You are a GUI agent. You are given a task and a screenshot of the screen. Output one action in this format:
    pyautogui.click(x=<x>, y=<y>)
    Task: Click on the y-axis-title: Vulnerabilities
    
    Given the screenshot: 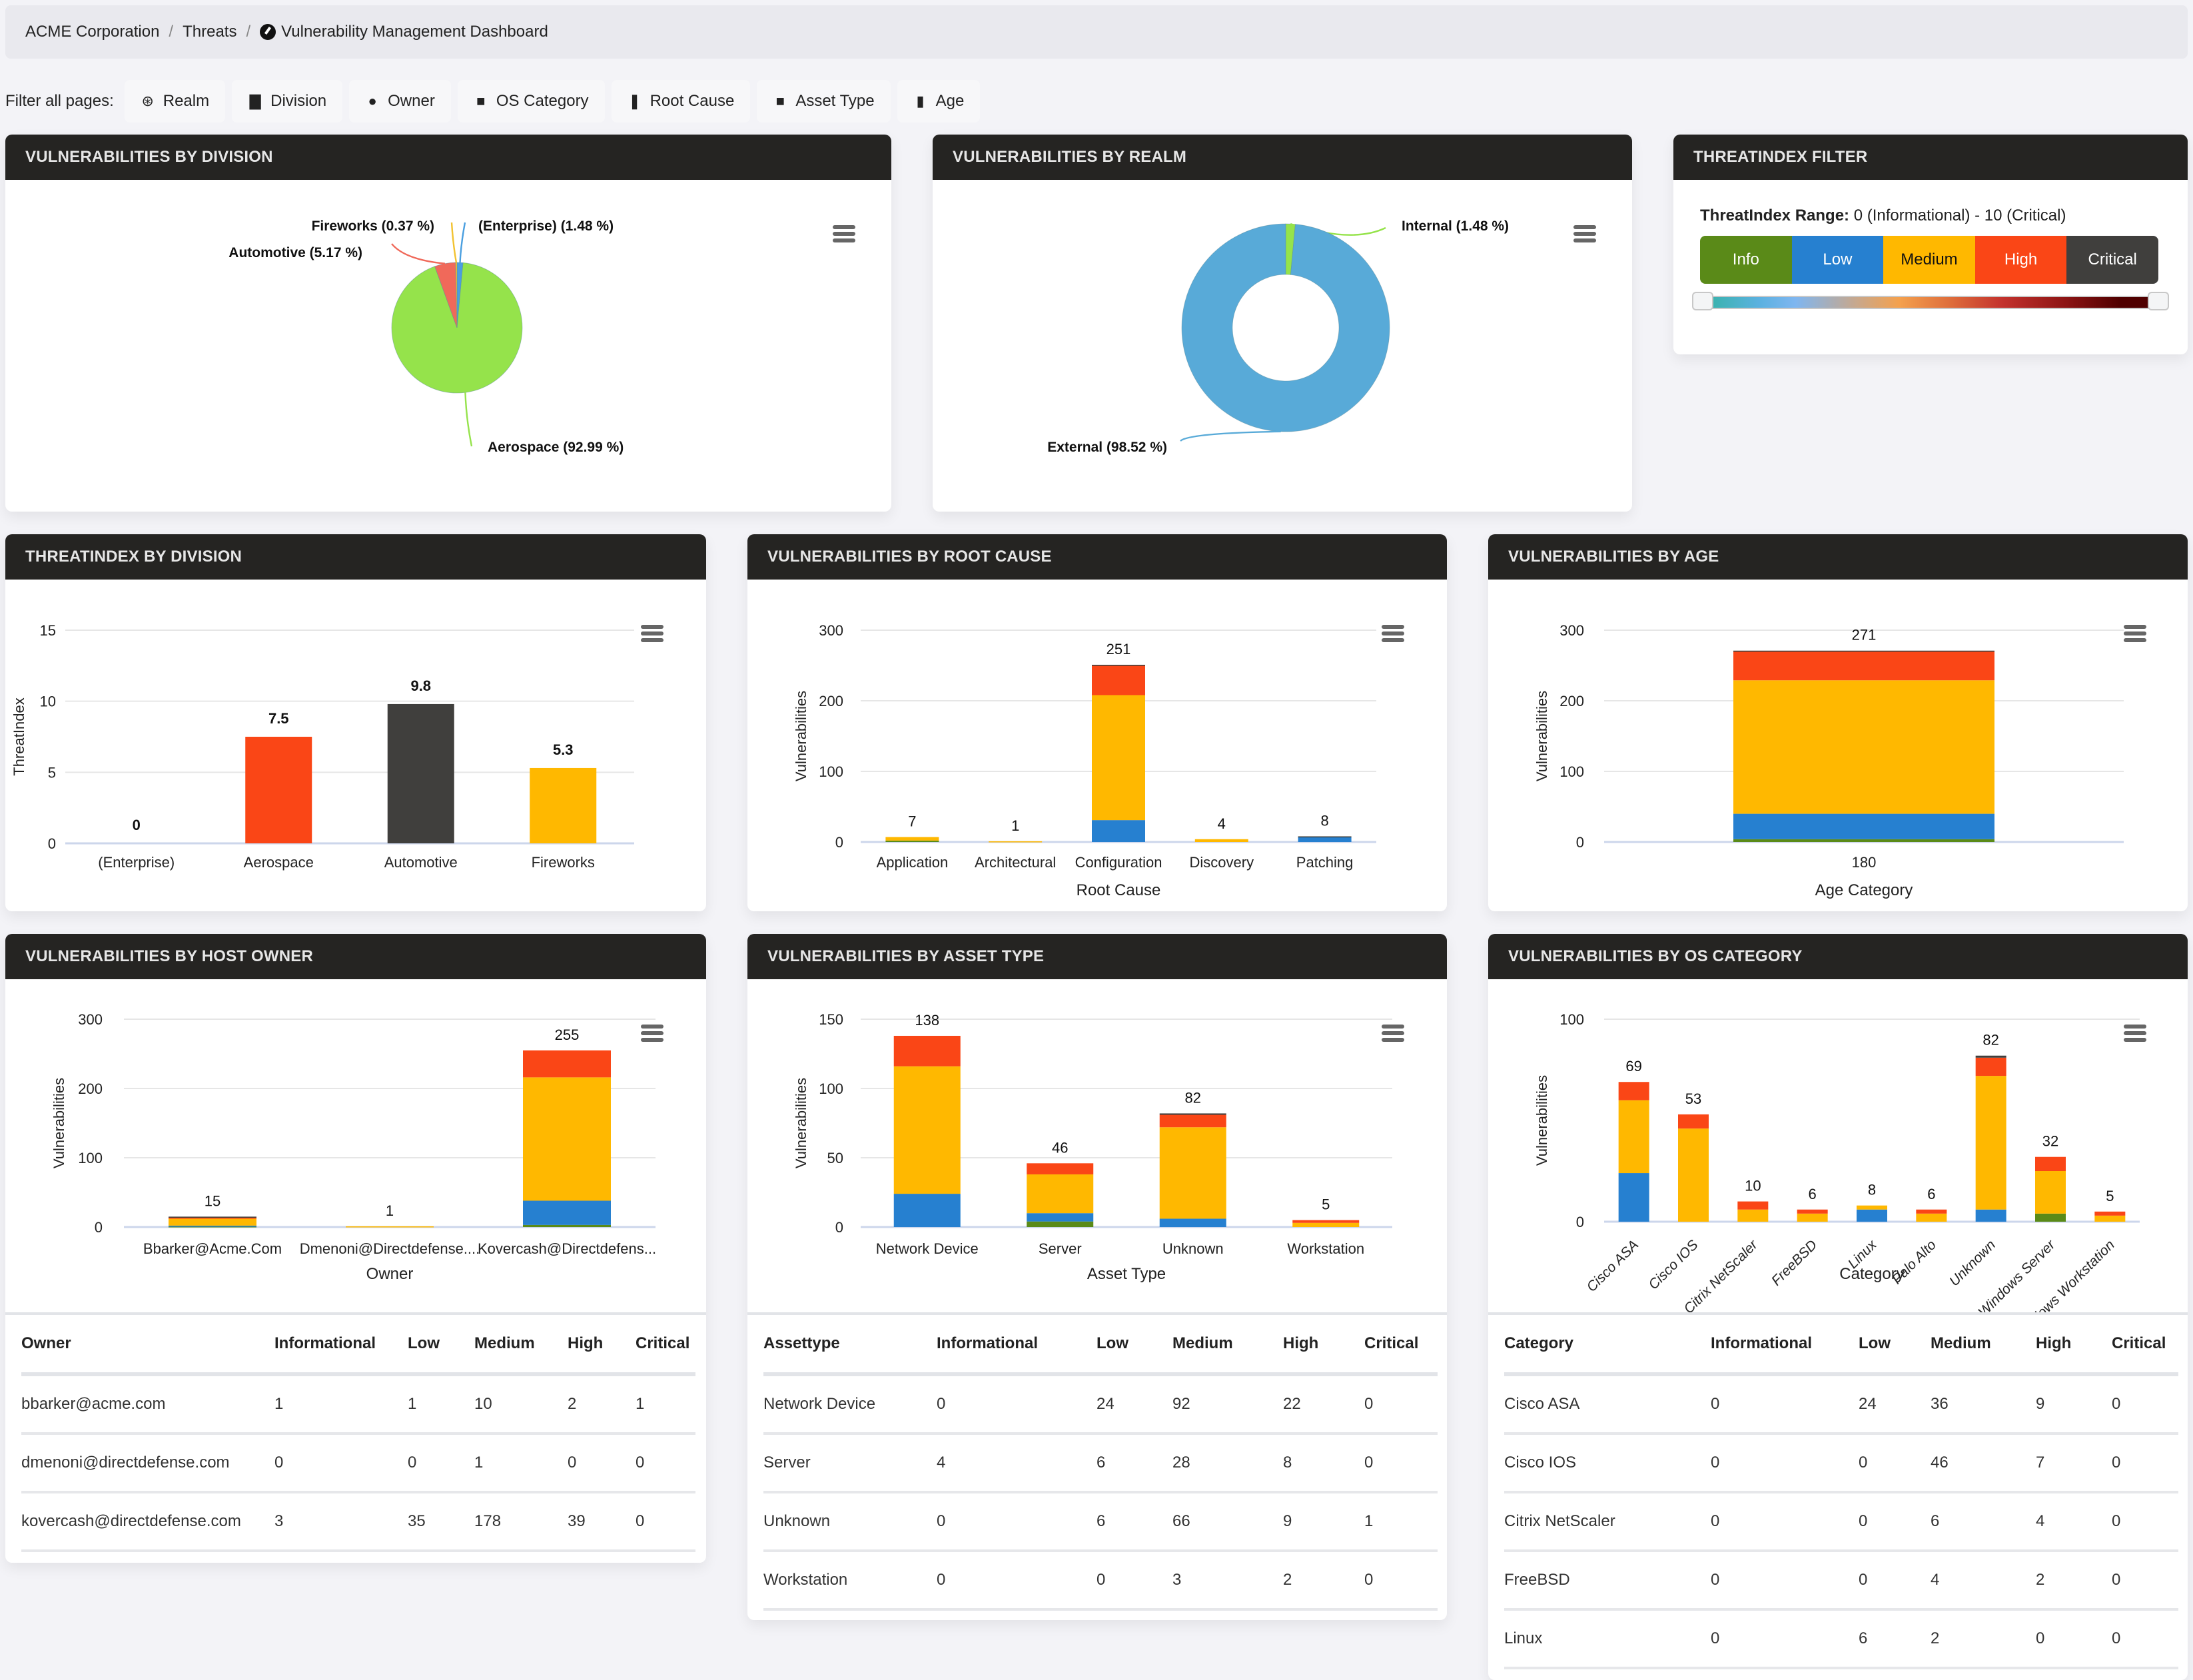 What is the action you would take?
    pyautogui.click(x=801, y=736)
    